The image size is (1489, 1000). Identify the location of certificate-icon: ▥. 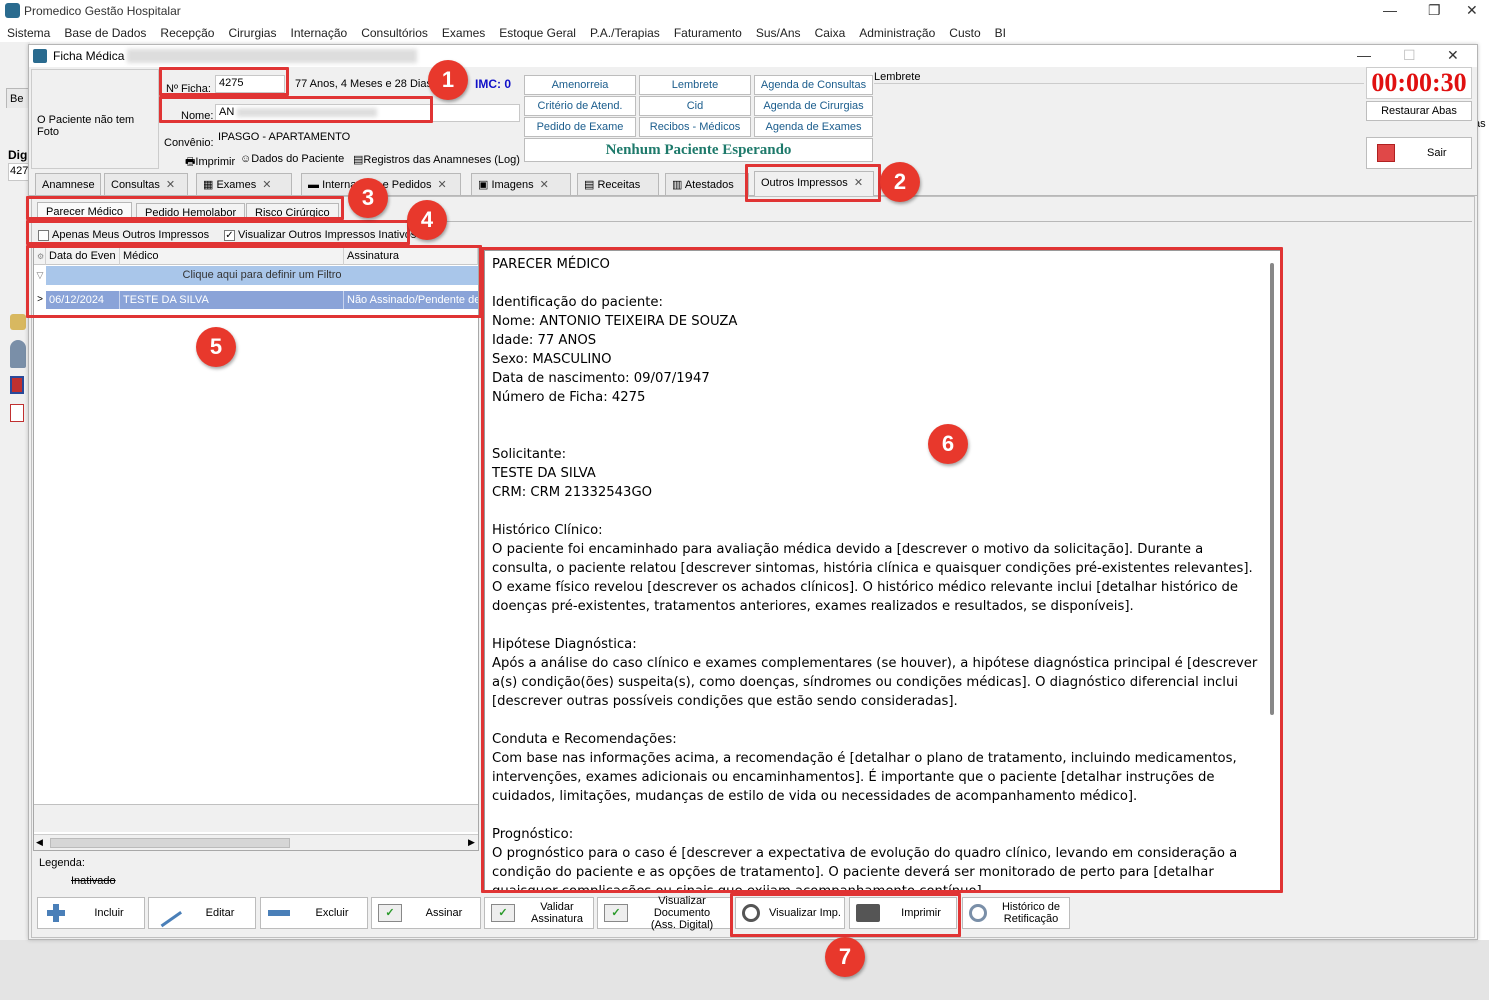
(678, 185).